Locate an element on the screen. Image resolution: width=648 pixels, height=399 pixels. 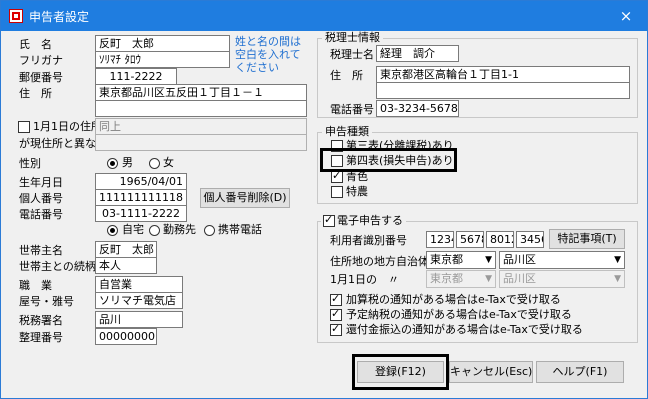
relation-input: 本人 is located at coordinates (126, 265).